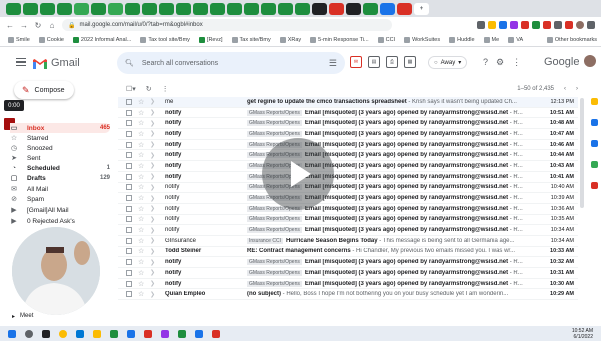  What do you see at coordinates (165, 89) in the screenshot?
I see `more-options-icon: ⋮` at bounding box center [165, 89].